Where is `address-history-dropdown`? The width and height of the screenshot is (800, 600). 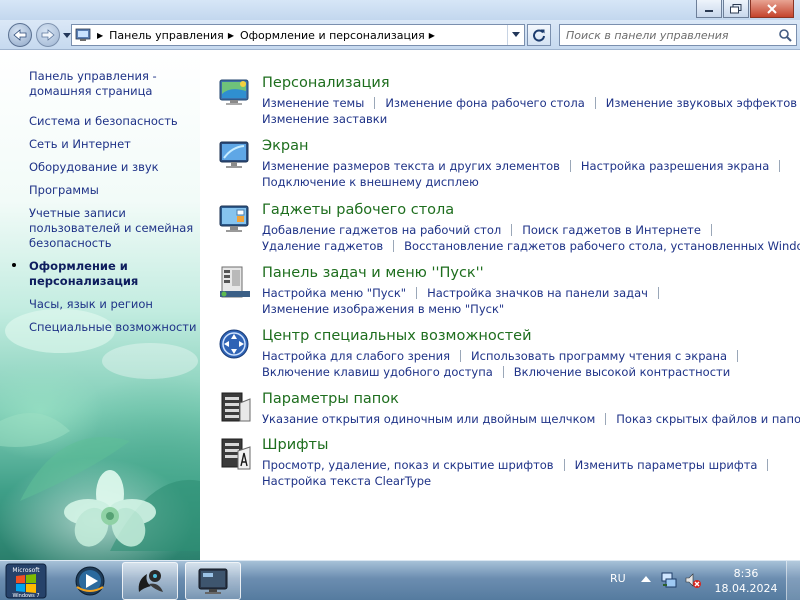
address-history-dropdown is located at coordinates (515, 35).